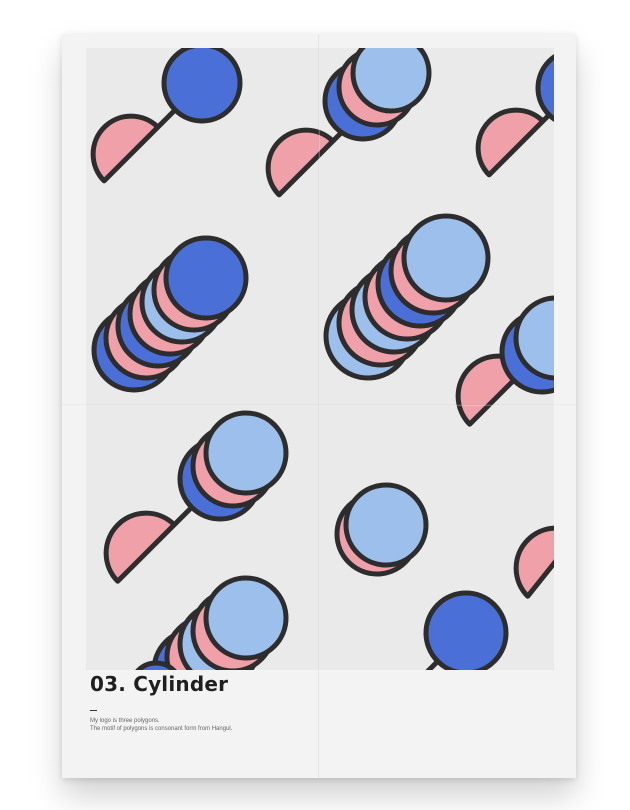 This screenshot has height=810, width=630. I want to click on description-line-1: My logo is three polygons., so click(125, 721).